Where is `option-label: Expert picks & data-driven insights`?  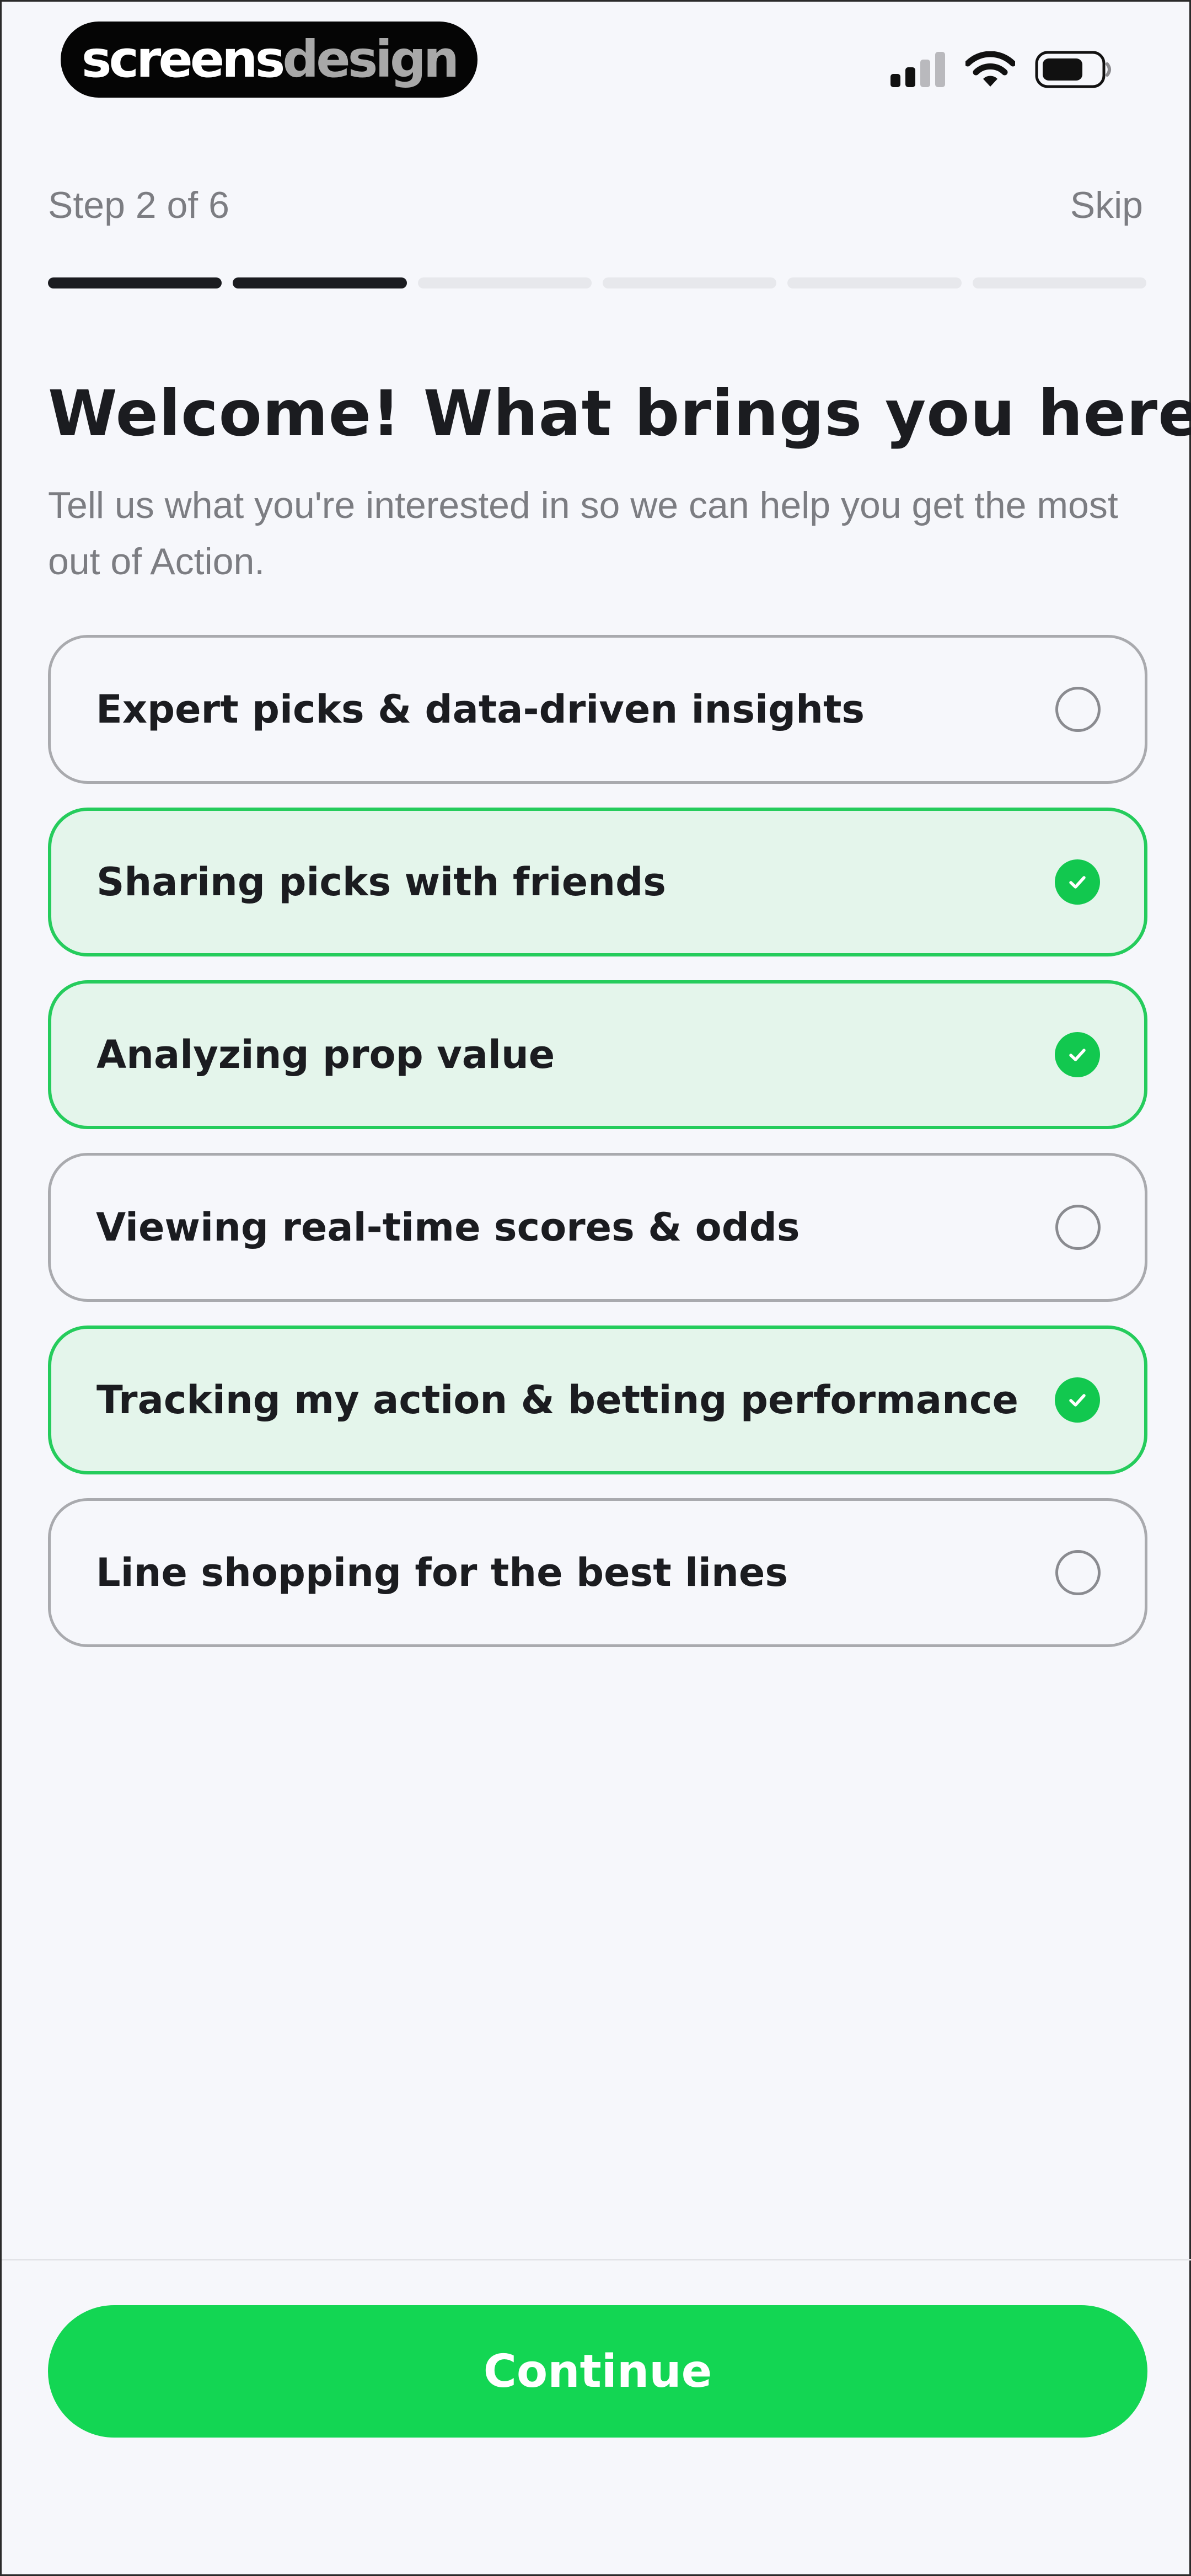
option-label: Expert picks & data-driven insights is located at coordinates (480, 709).